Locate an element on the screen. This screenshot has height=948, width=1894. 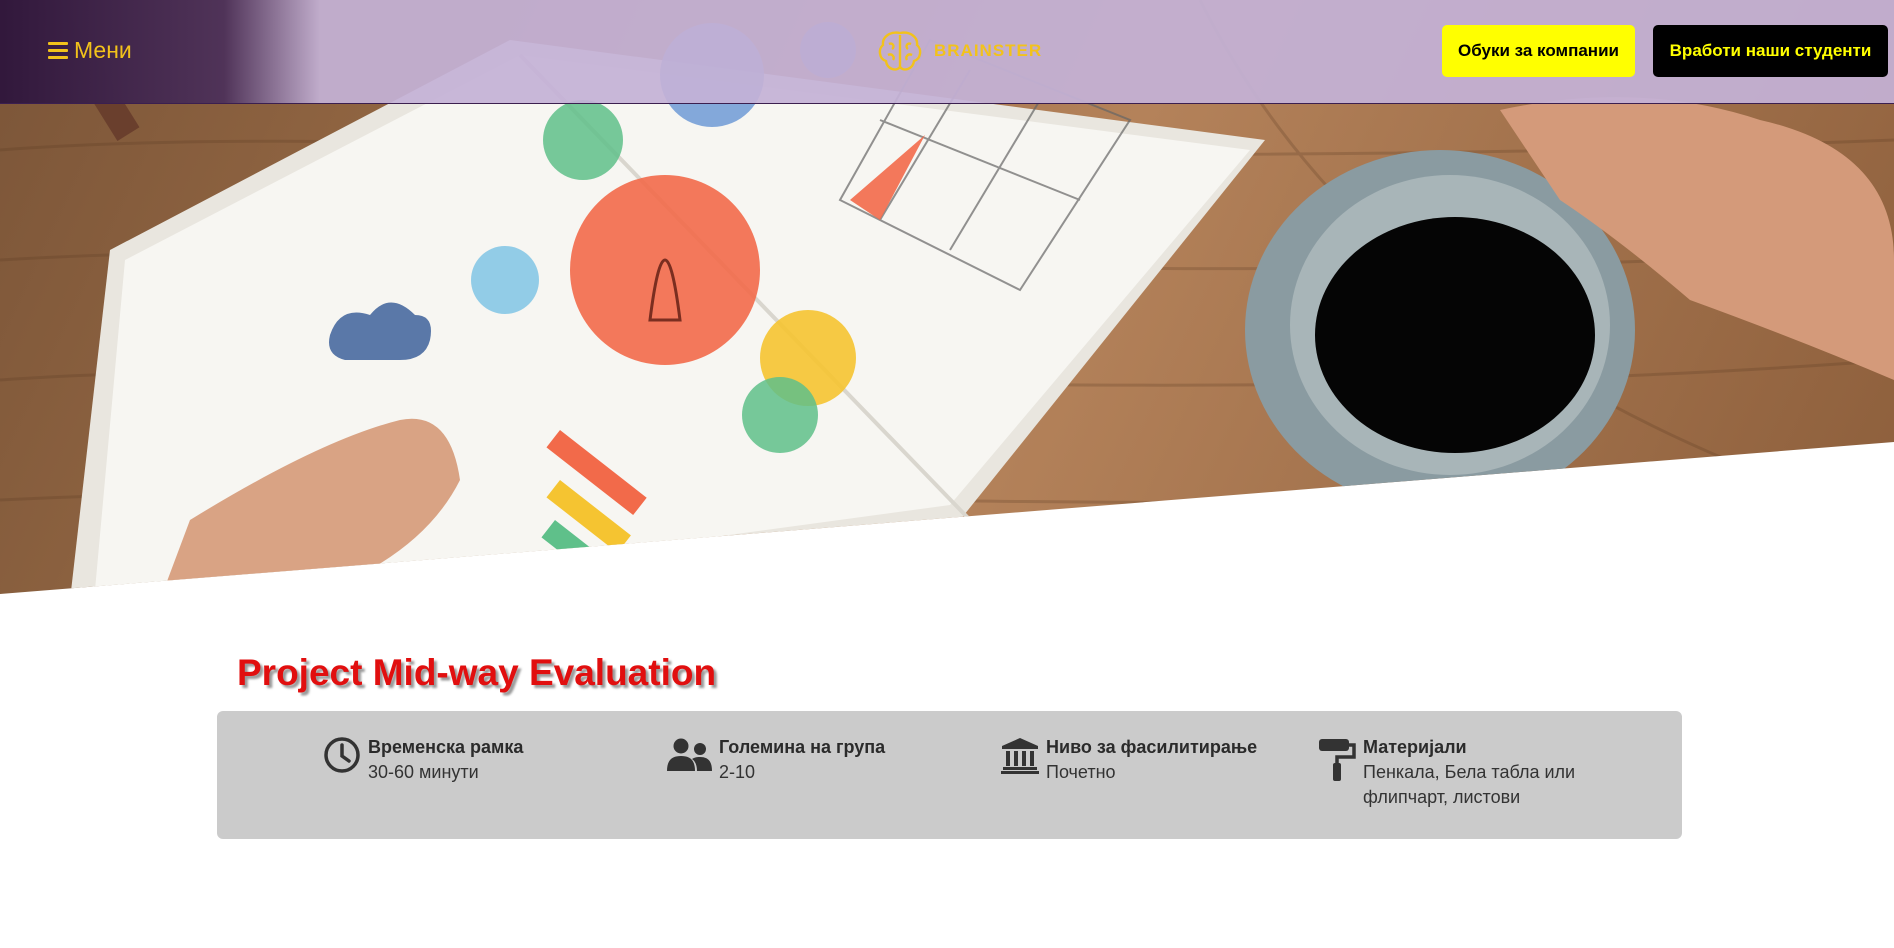
menu-button: Мени is located at coordinates (90, 50).